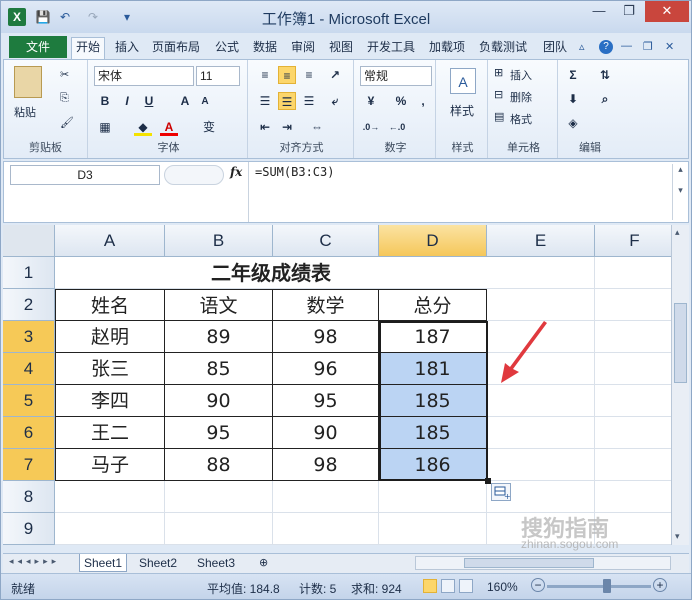 This screenshot has width=692, height=600. Describe the element at coordinates (29, 337) in the screenshot. I see `row-header-3: 3` at that location.